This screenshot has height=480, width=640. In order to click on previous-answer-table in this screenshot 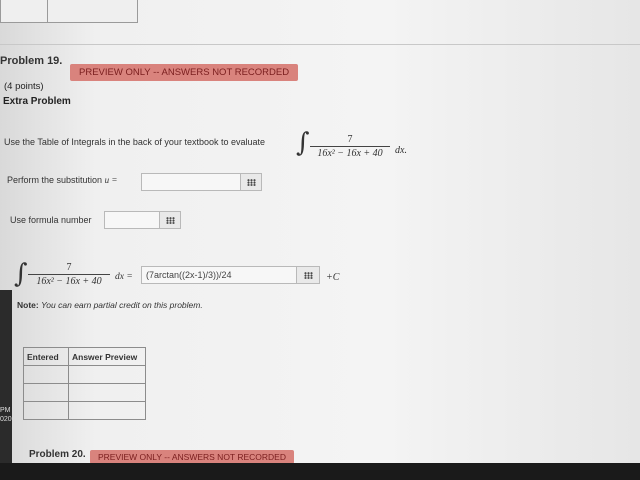, I will do `click(69, 11)`.